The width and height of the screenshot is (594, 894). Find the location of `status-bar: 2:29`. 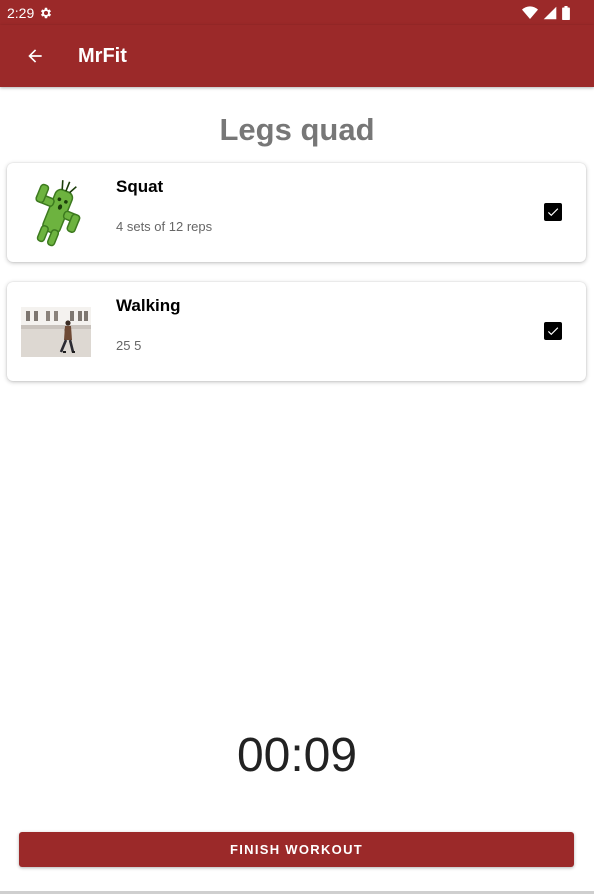

status-bar: 2:29 is located at coordinates (297, 12).